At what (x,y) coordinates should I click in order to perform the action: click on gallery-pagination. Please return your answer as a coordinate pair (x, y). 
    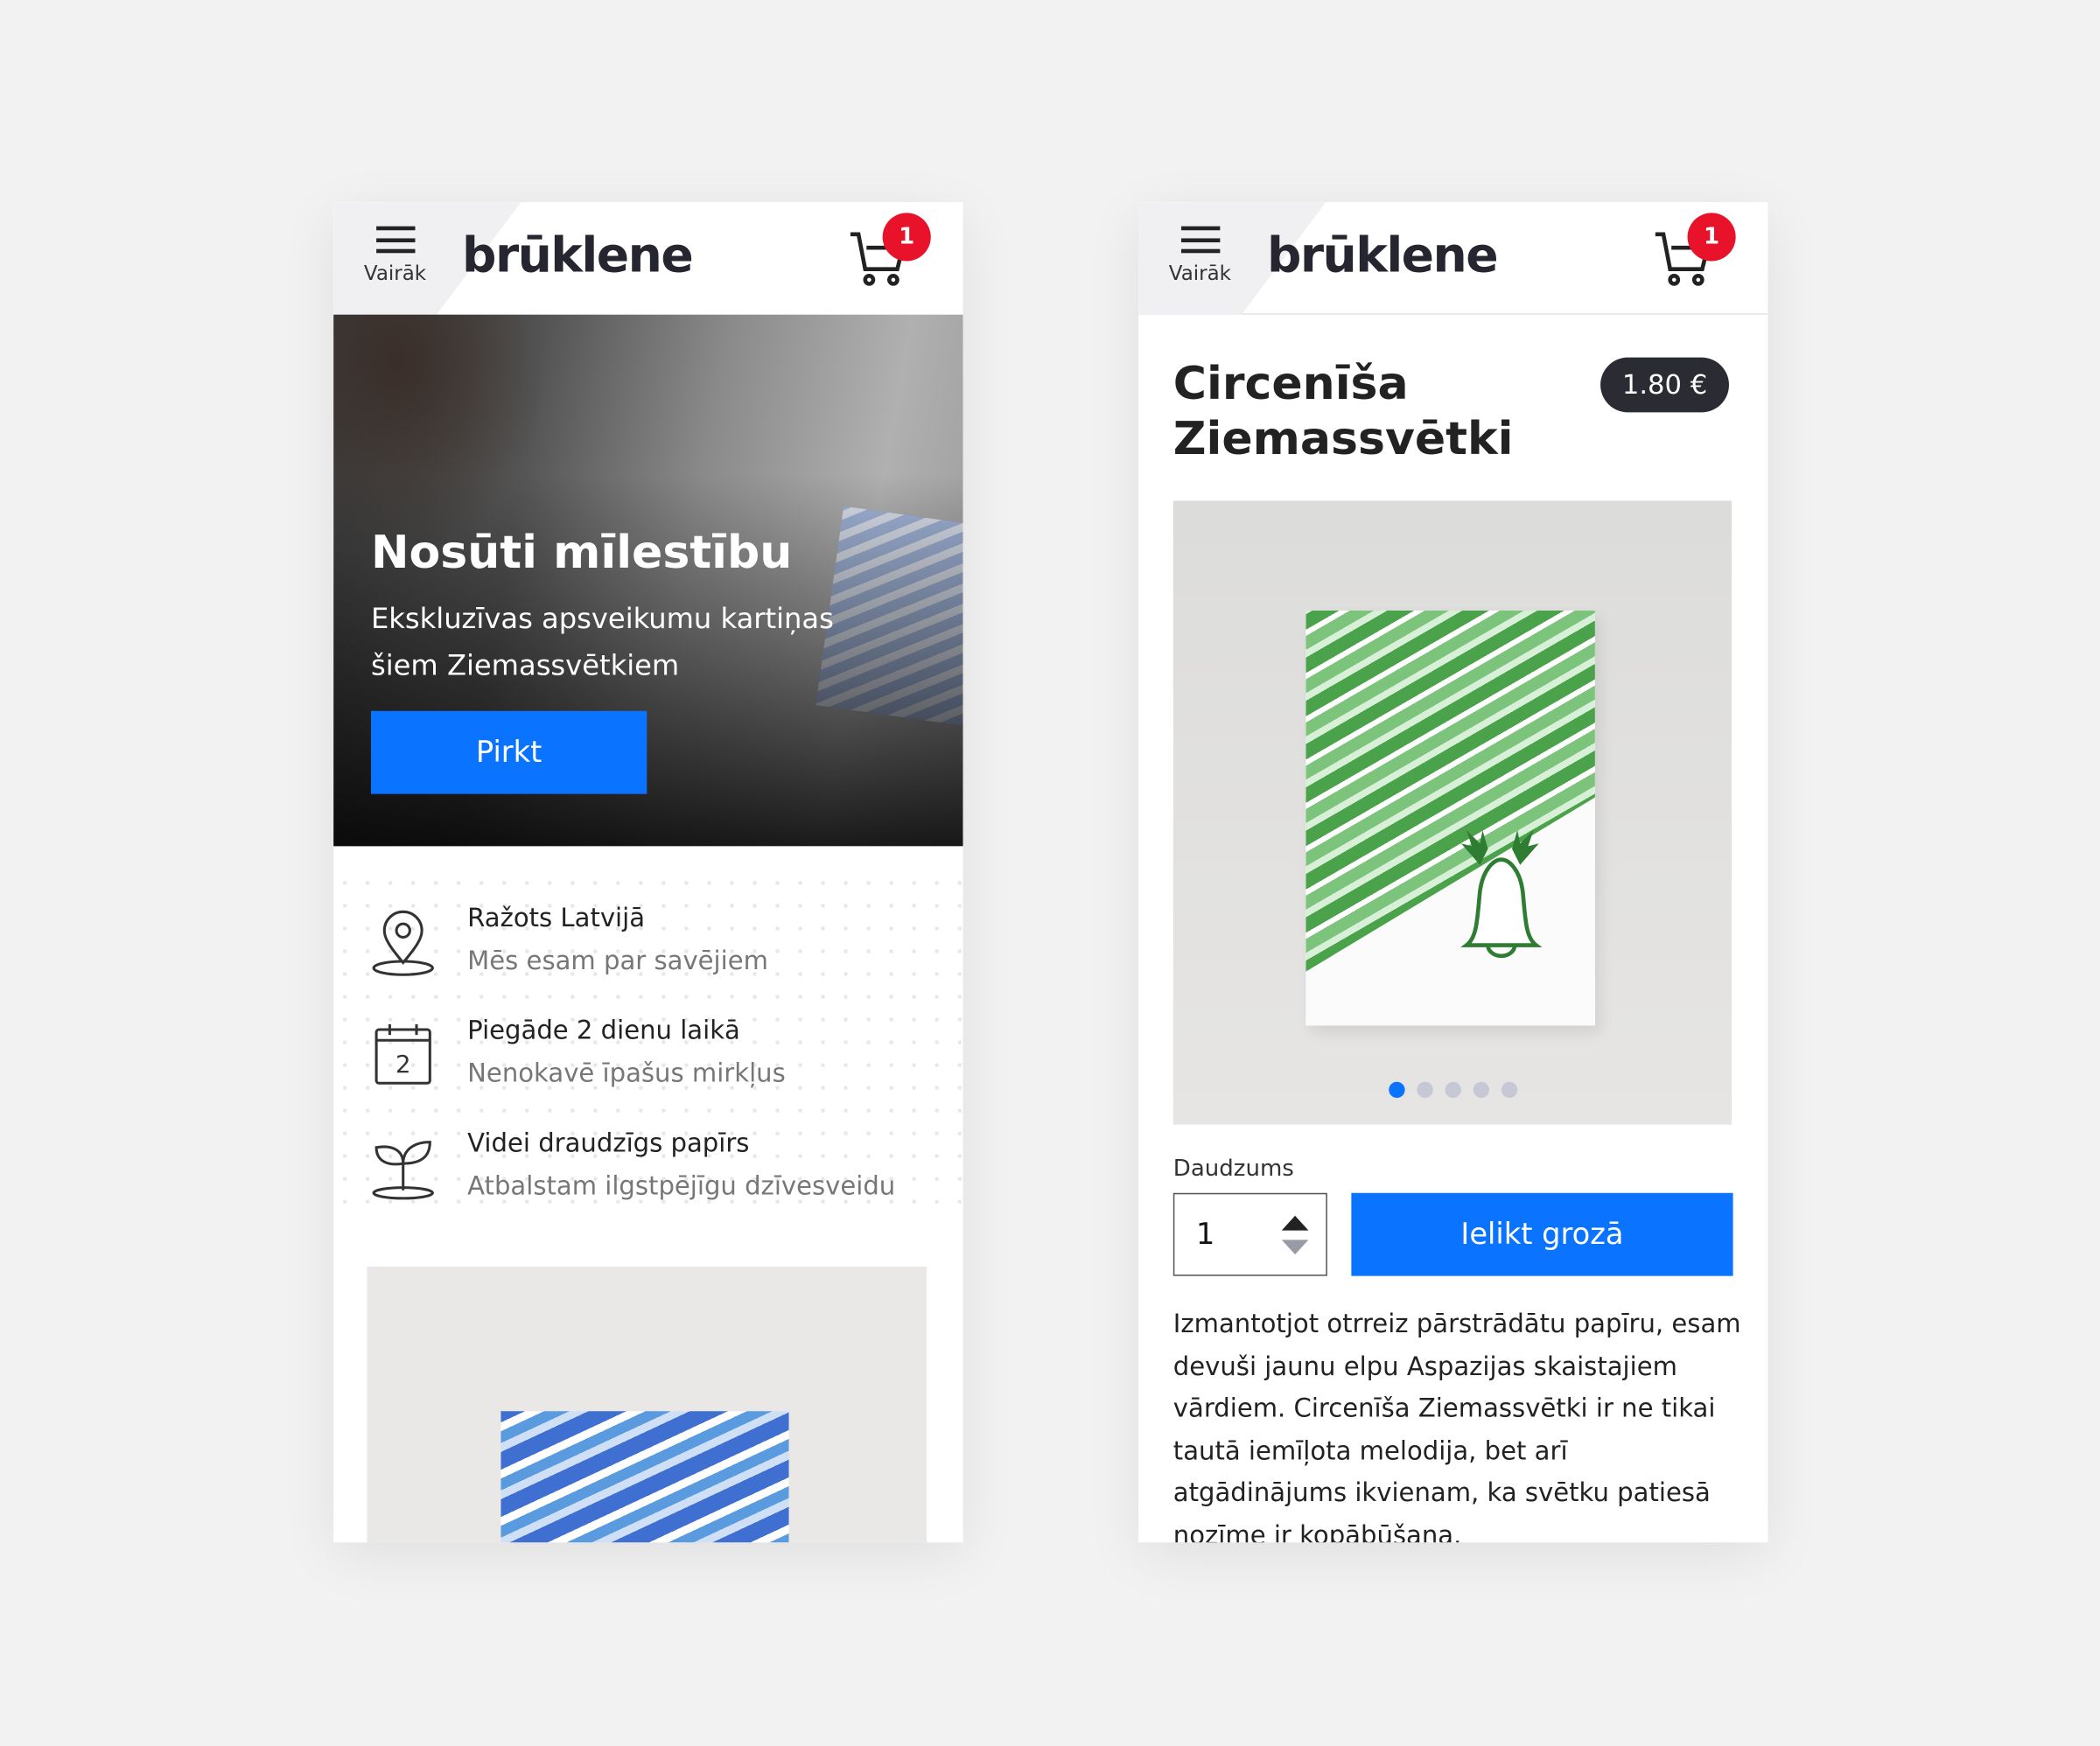
    Looking at the image, I should click on (1452, 1090).